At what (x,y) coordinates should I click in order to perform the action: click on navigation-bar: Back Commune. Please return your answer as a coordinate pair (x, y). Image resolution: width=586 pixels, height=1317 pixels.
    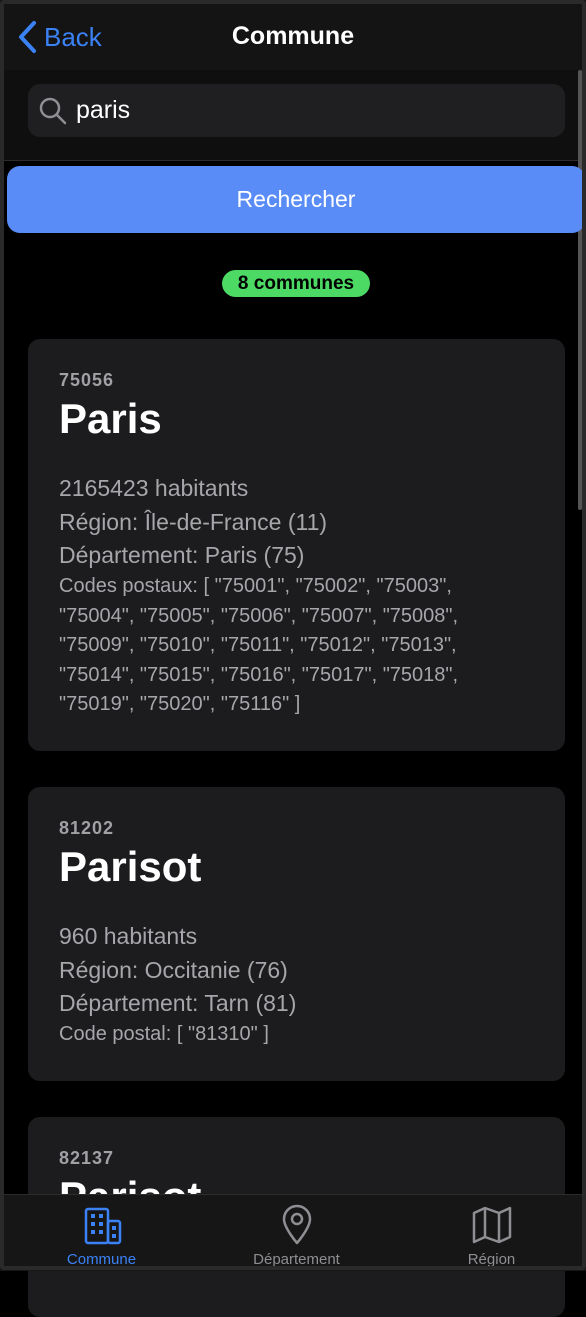
    Looking at the image, I should click on (293, 35).